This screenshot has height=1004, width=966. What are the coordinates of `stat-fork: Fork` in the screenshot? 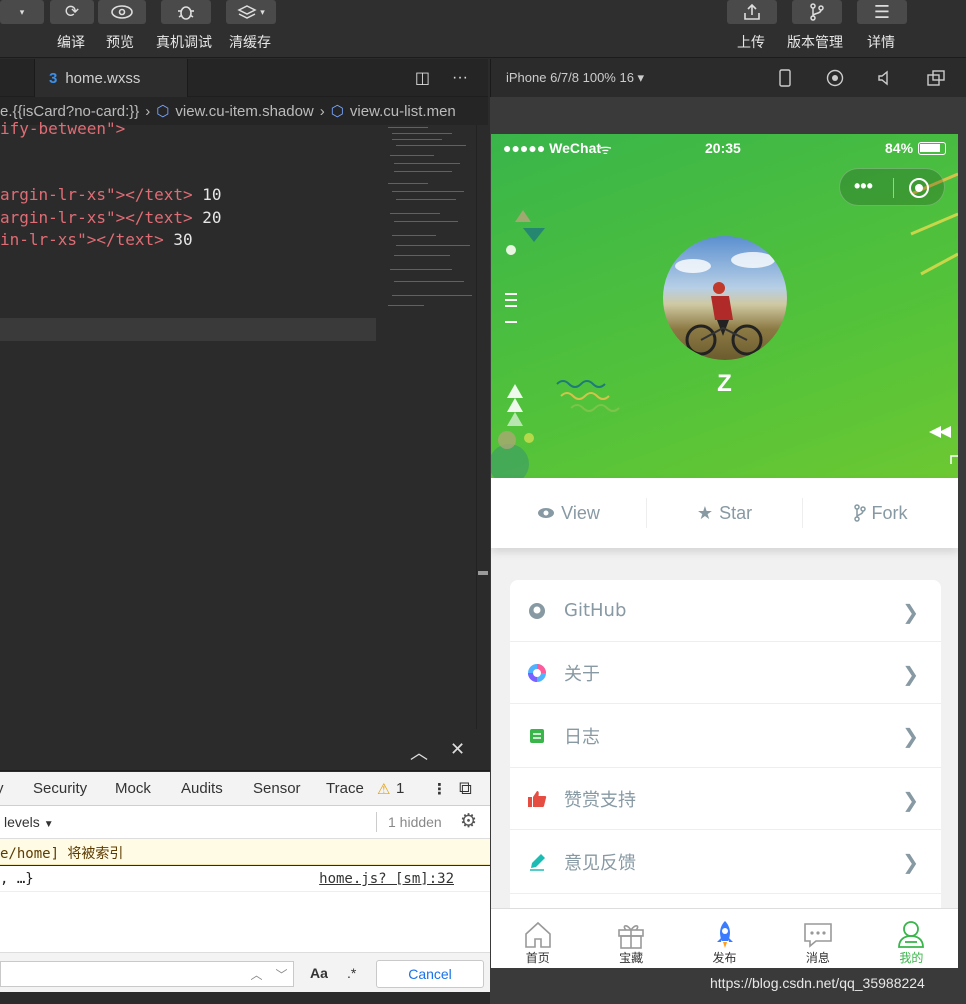 It's located at (880, 513).